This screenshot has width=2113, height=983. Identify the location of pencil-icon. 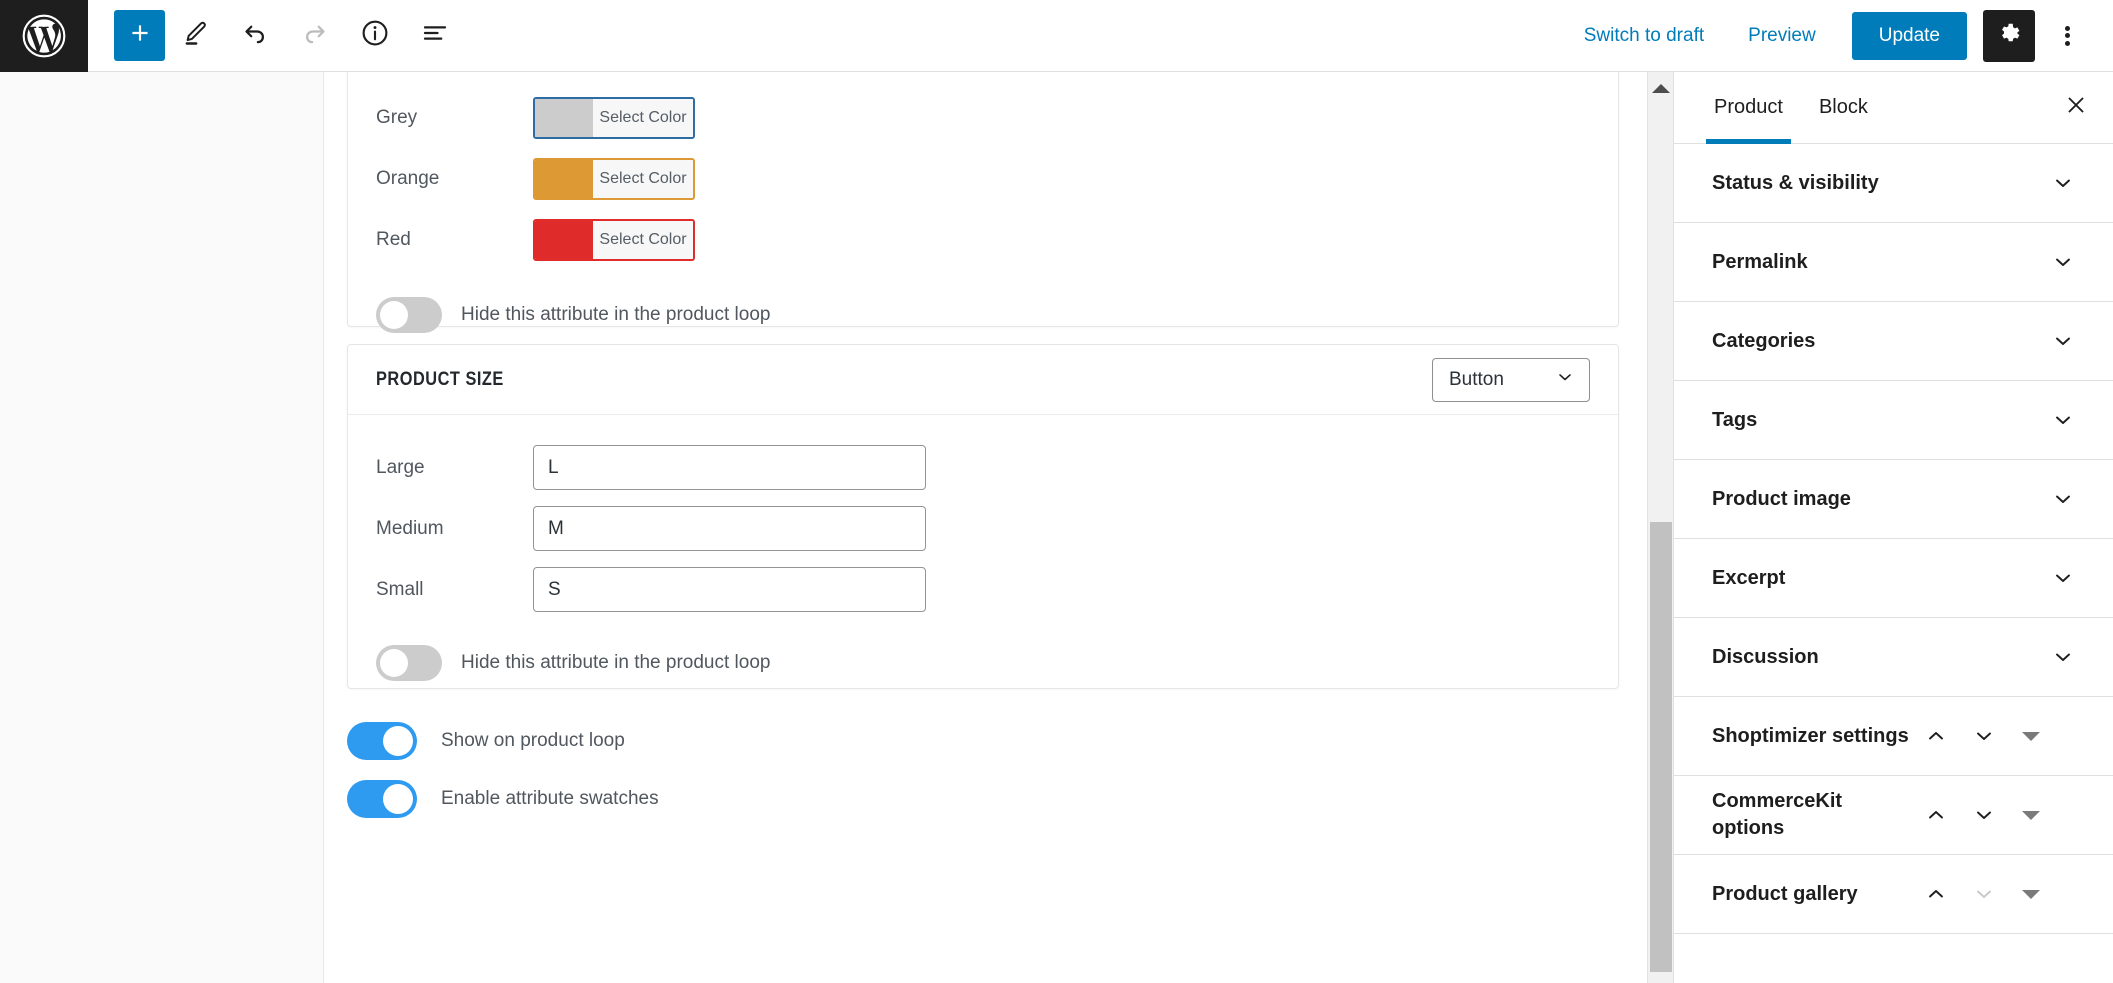
(195, 35).